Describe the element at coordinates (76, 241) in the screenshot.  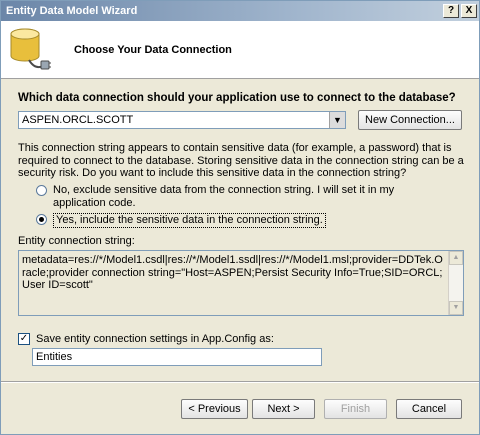
I see `entity-connection-label: Entity connection string:` at that location.